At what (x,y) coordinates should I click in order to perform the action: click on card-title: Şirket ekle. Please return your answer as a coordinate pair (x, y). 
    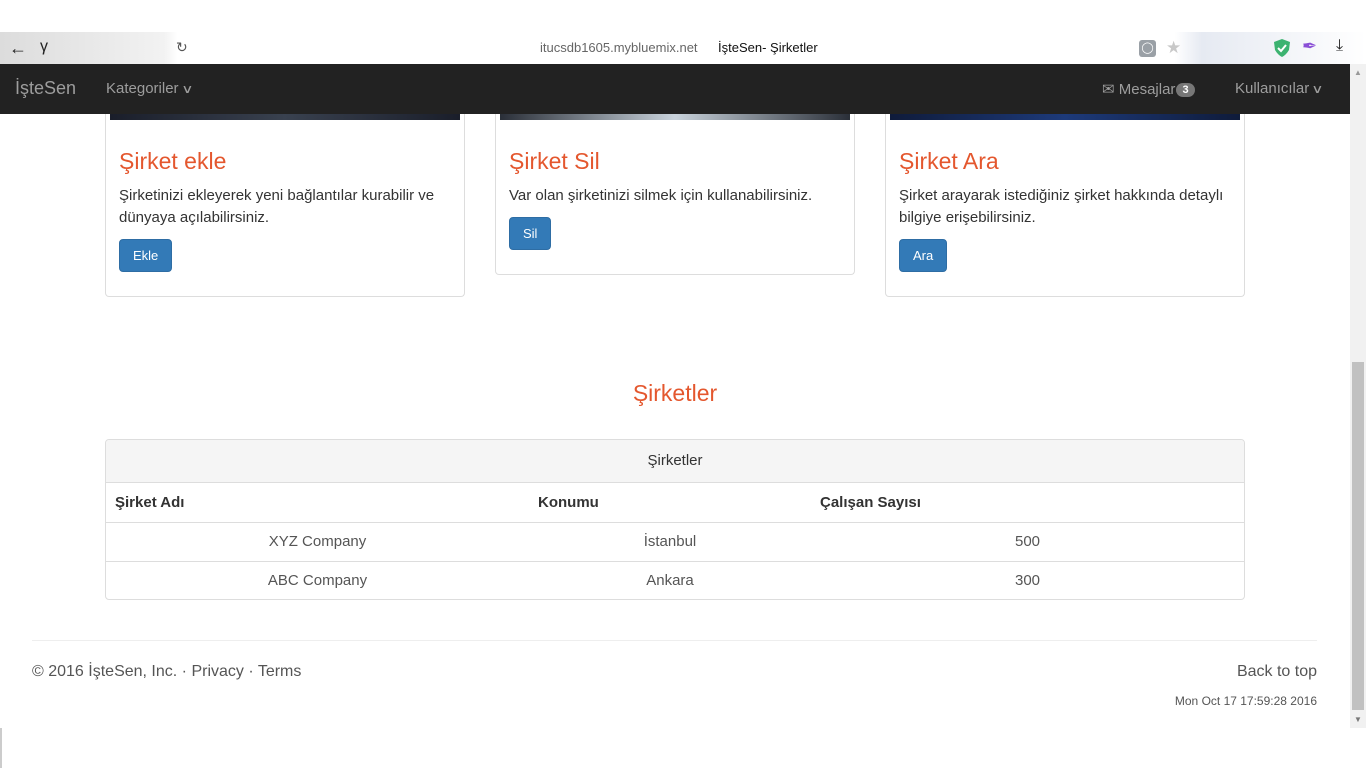
    Looking at the image, I should click on (173, 161).